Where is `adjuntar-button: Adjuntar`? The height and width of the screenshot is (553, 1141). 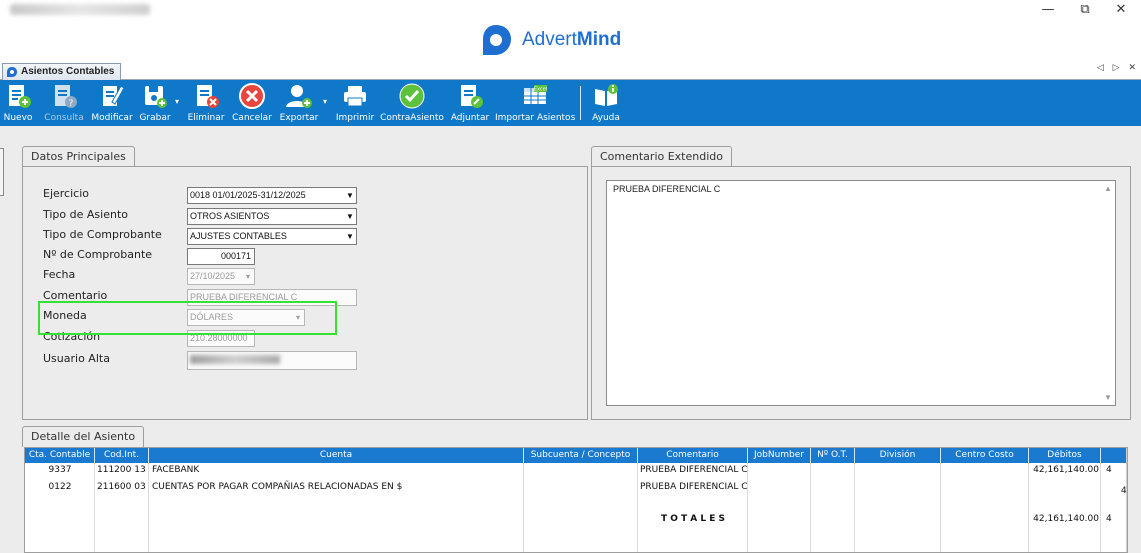 adjuntar-button: Adjuntar is located at coordinates (470, 103).